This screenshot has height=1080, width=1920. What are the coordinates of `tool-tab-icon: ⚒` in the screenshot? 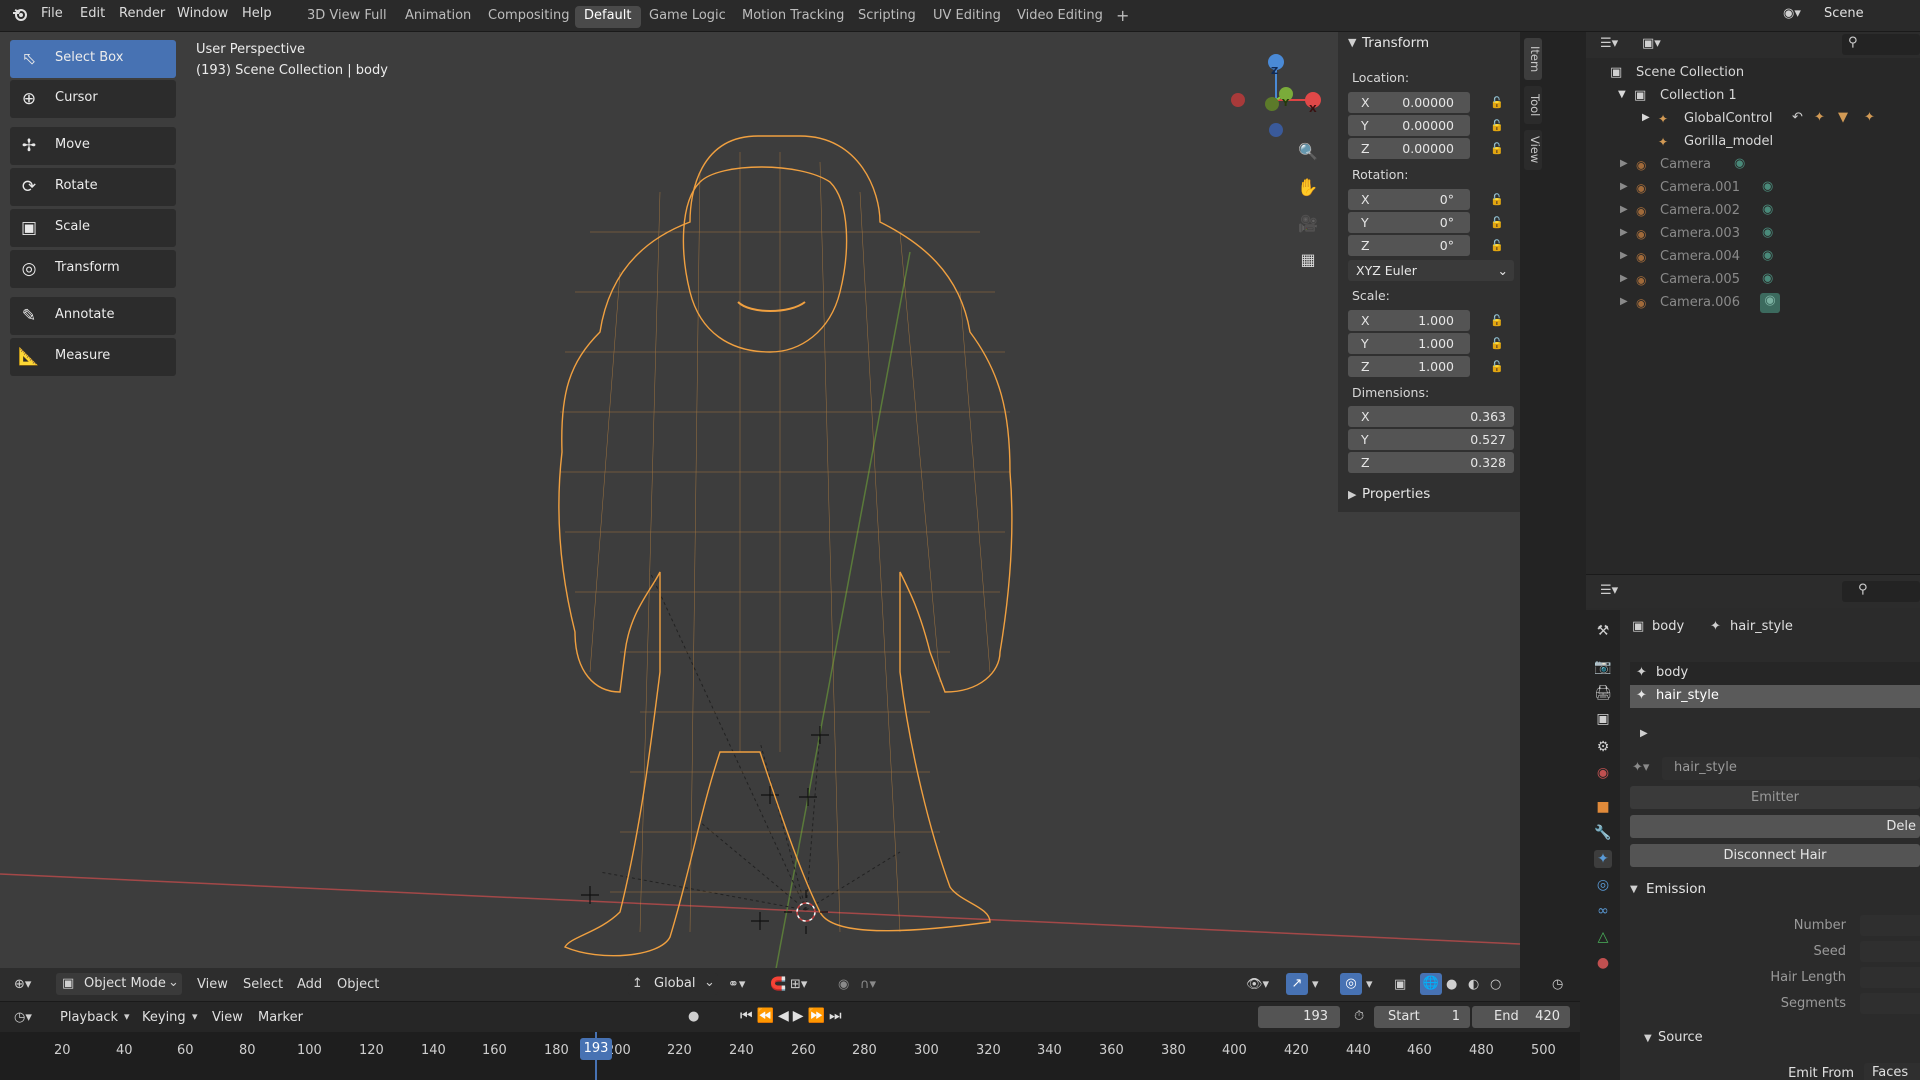 It's located at (1603, 631).